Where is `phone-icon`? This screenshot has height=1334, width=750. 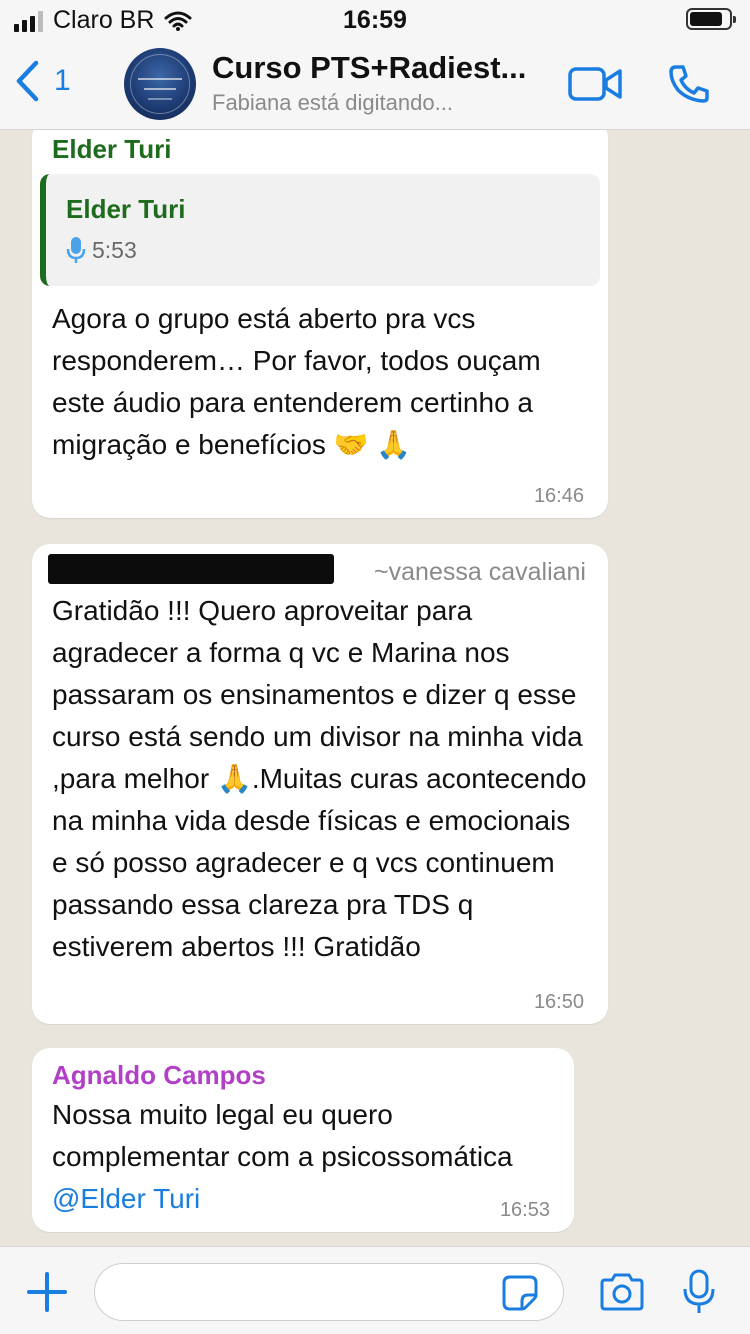 phone-icon is located at coordinates (689, 84).